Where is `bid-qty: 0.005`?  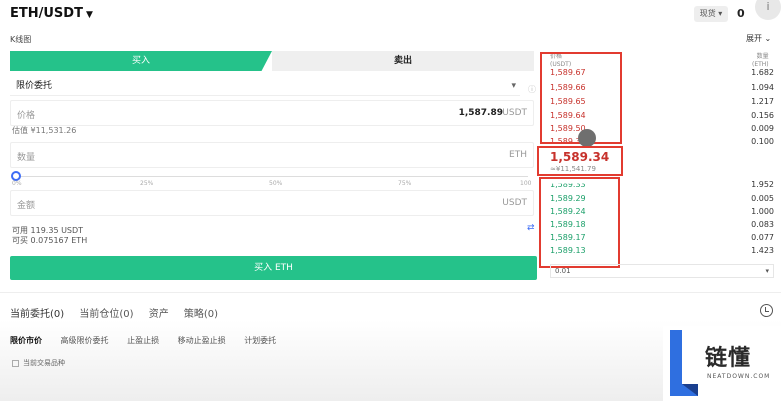
bid-qty: 0.005 is located at coordinates (762, 198).